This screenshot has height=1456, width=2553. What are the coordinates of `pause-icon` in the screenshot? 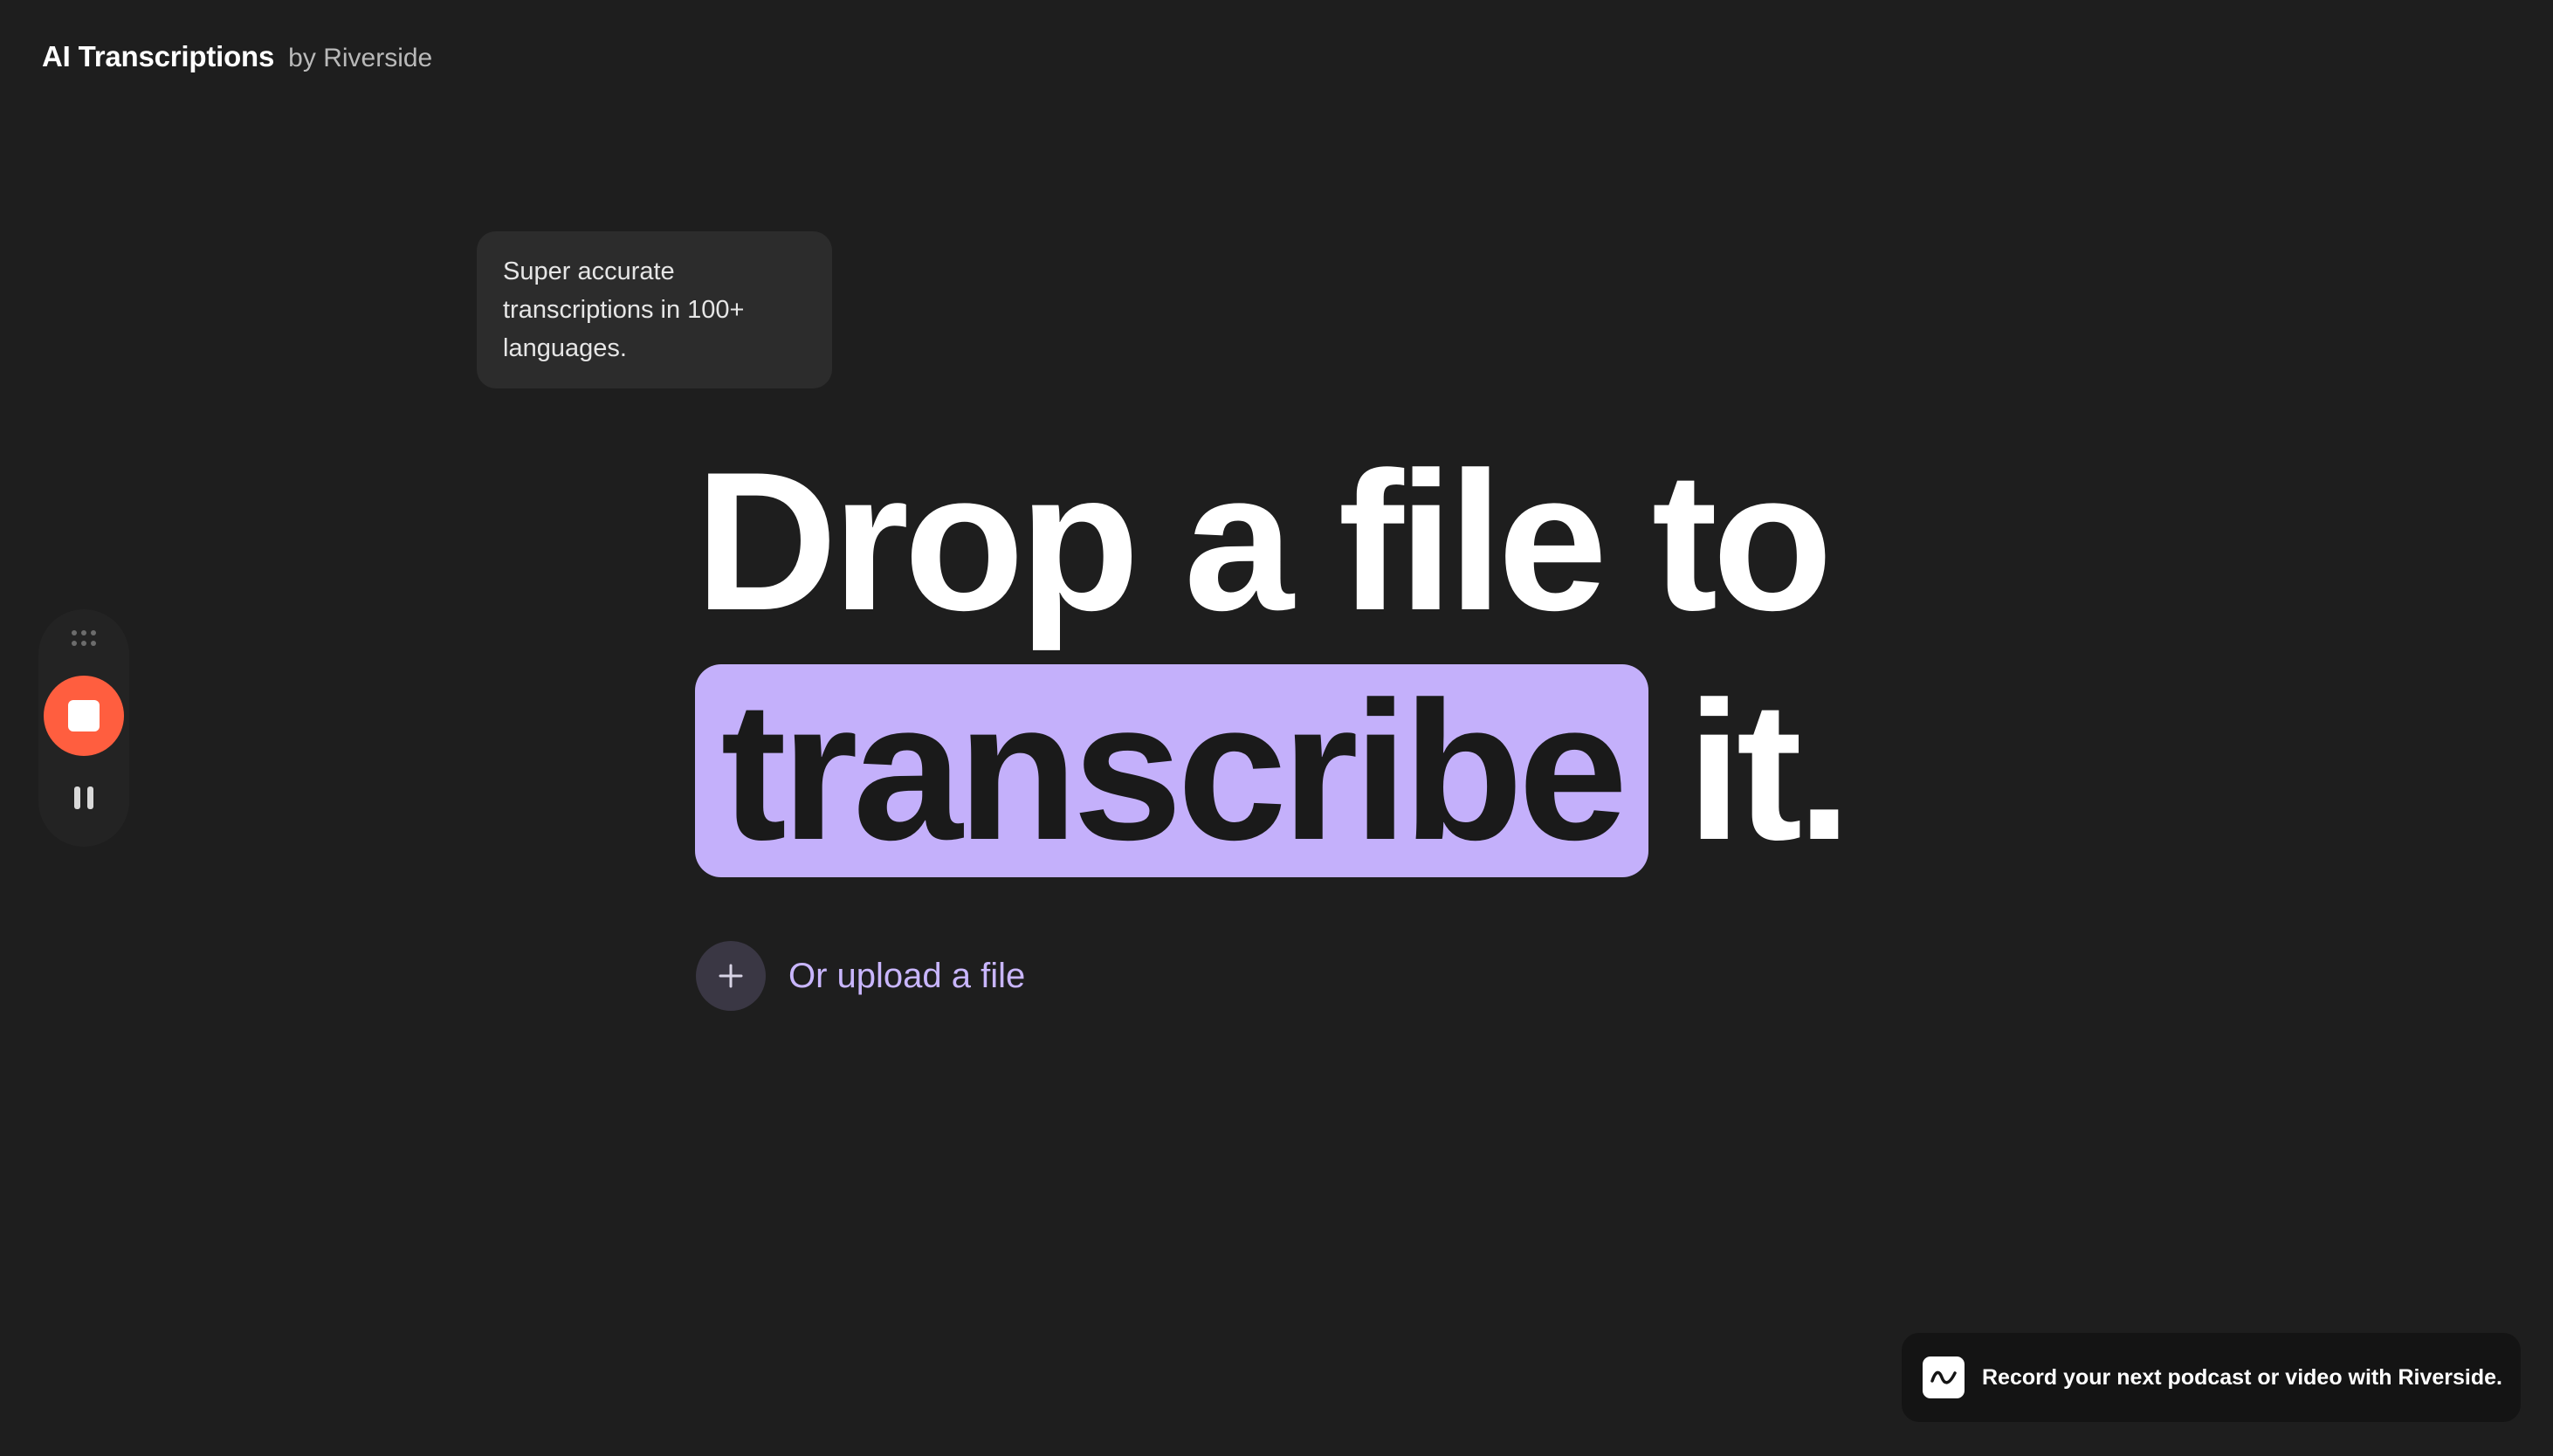 It's located at (83, 797).